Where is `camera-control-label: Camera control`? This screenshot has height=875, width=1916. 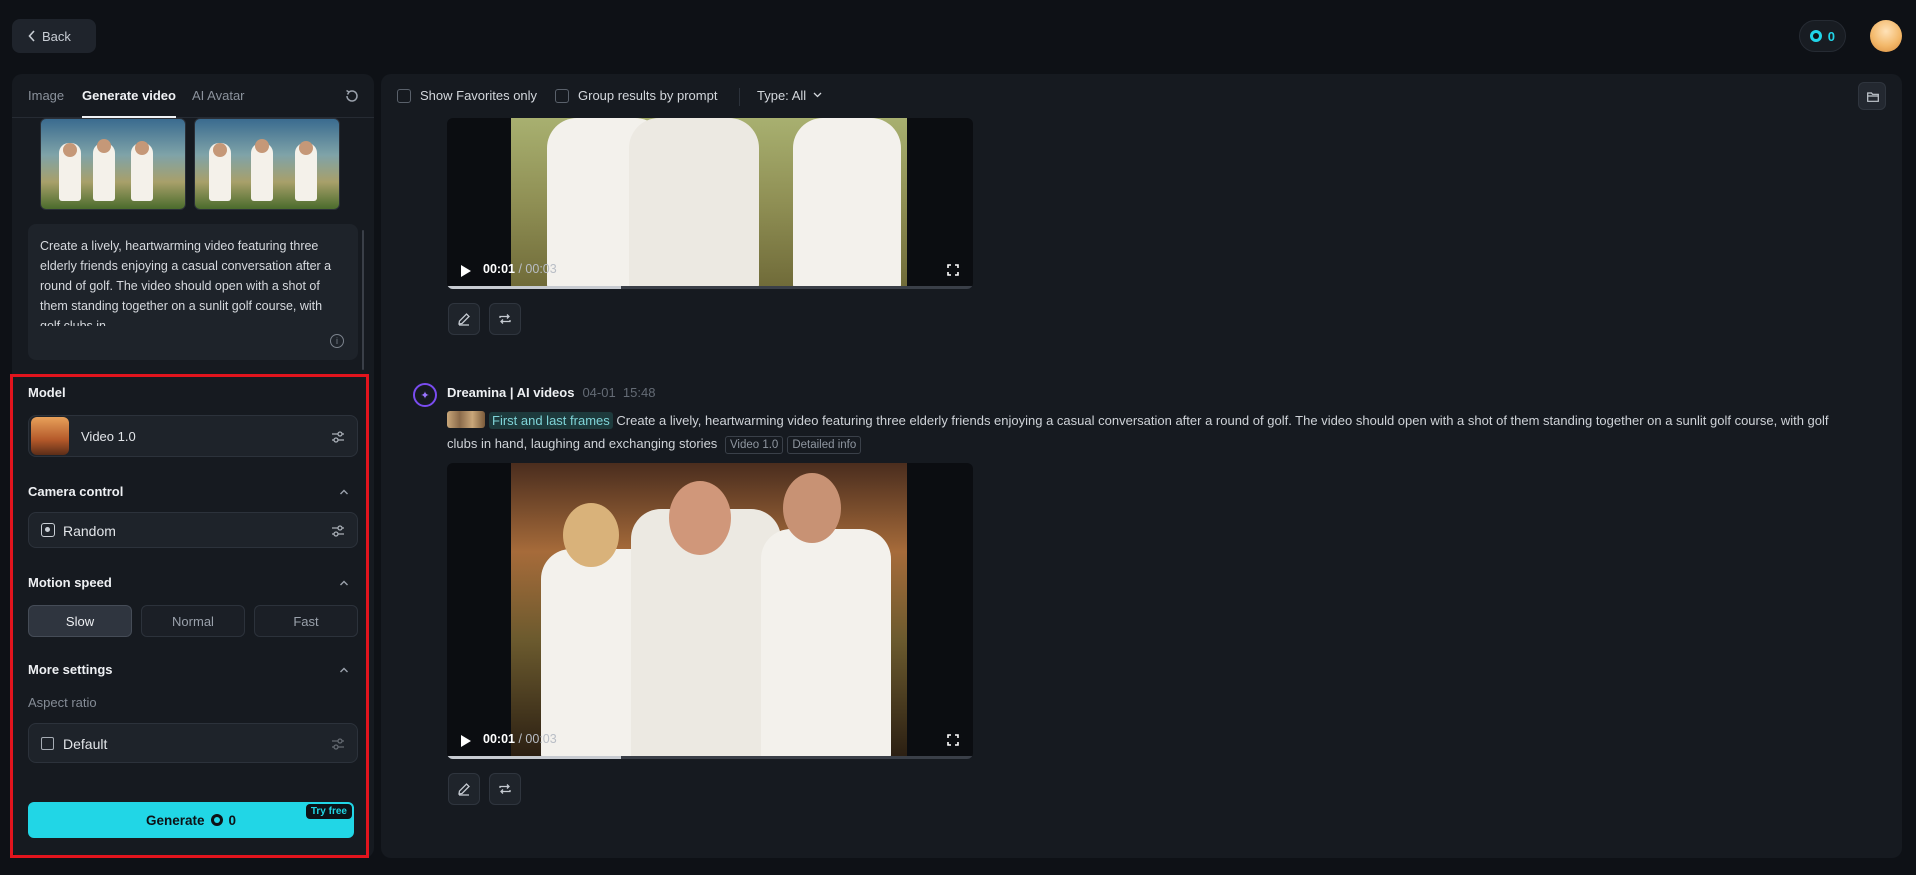 camera-control-label: Camera control is located at coordinates (76, 491).